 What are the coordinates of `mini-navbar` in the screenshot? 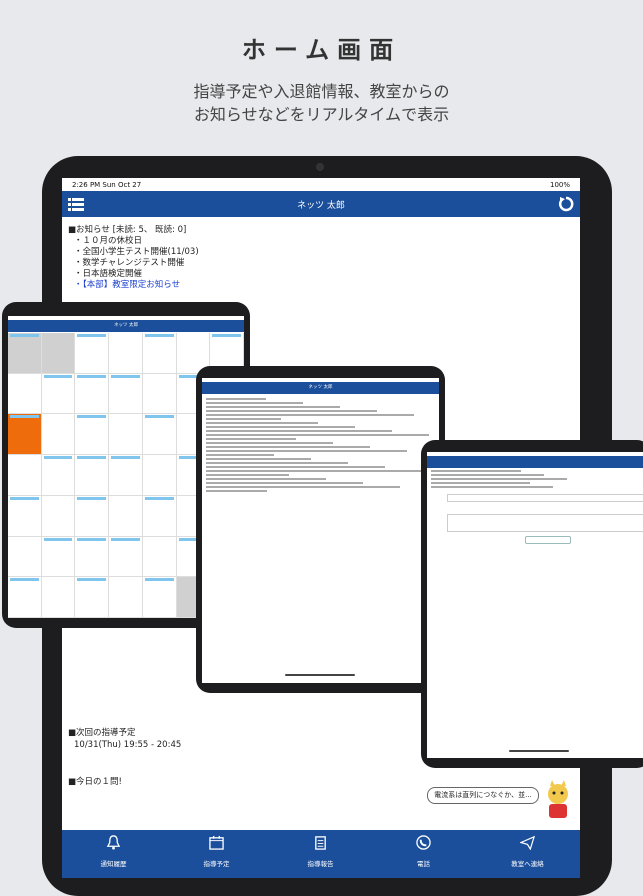 It's located at (535, 462).